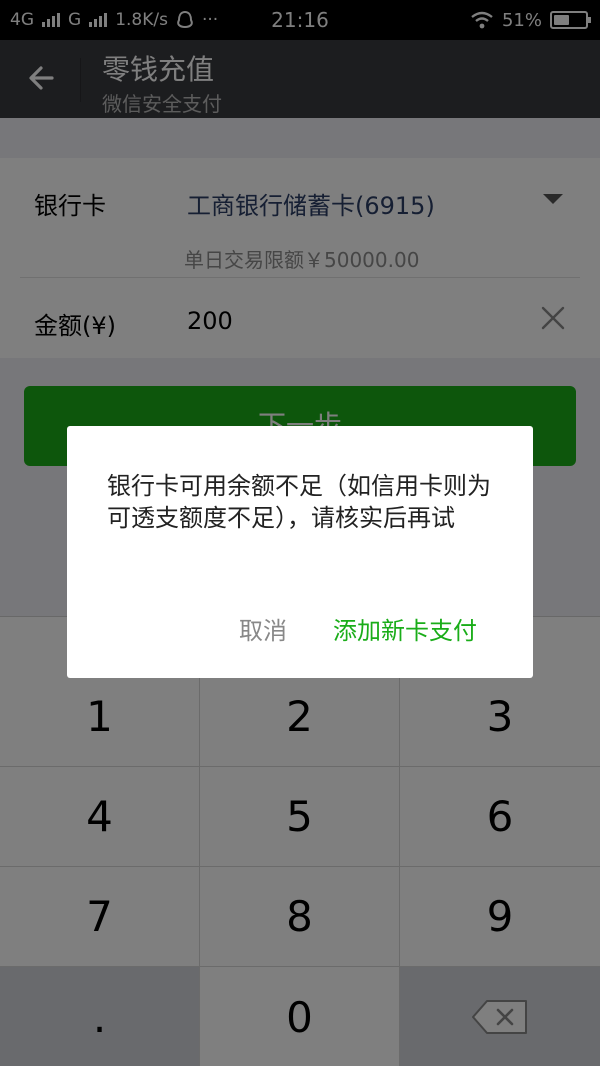 The image size is (600, 1066). Describe the element at coordinates (405, 628) in the screenshot. I see `add-new-card-button: 添加新卡支付` at that location.